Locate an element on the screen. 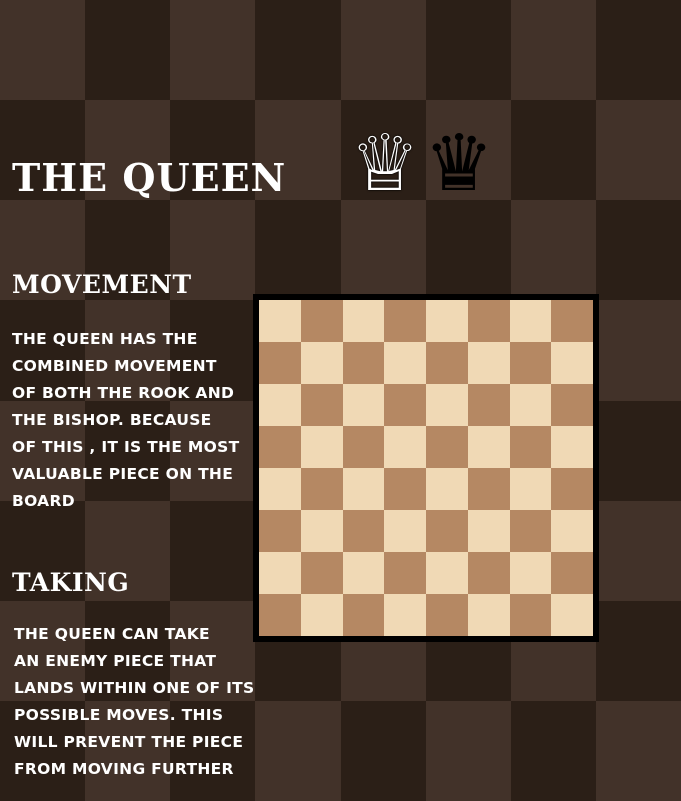 The image size is (681, 801). movement-line: of both the rook and is located at coordinates (123, 393).